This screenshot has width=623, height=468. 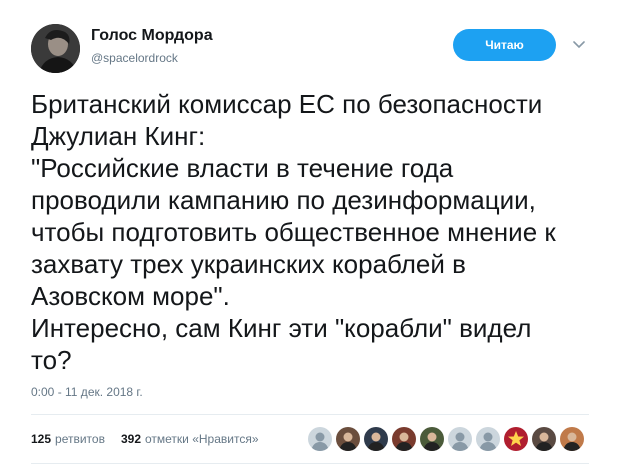 What do you see at coordinates (293, 232) in the screenshot?
I see `tweet-text-line: чтобы подготовить общественное мнение к` at bounding box center [293, 232].